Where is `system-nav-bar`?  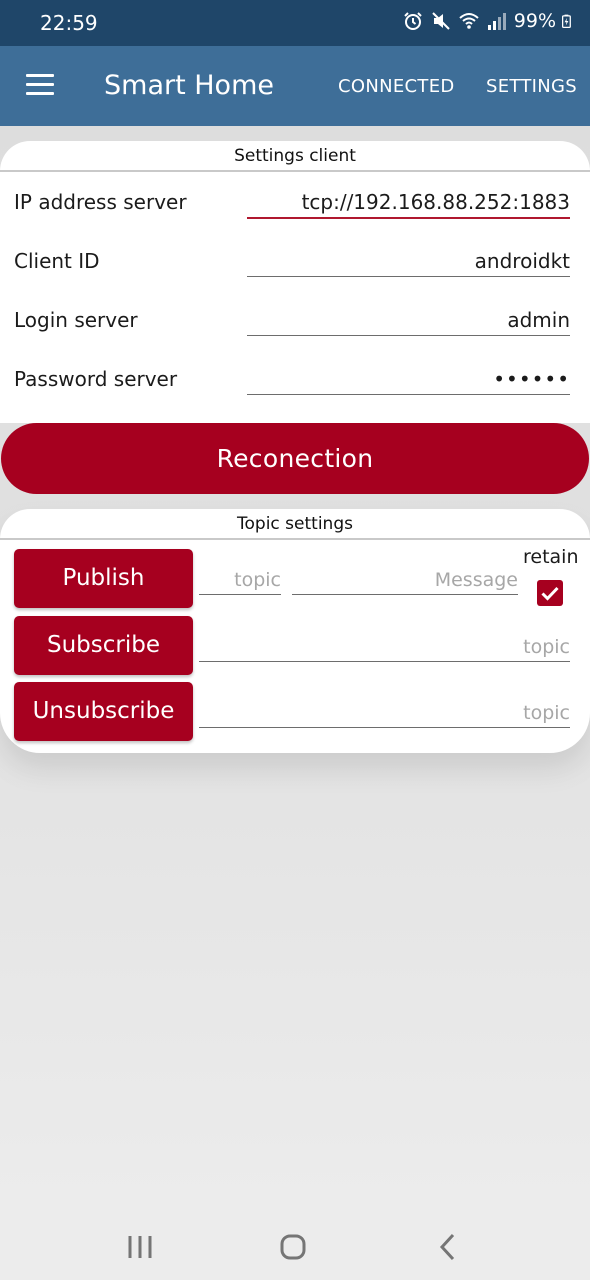 system-nav-bar is located at coordinates (295, 1245).